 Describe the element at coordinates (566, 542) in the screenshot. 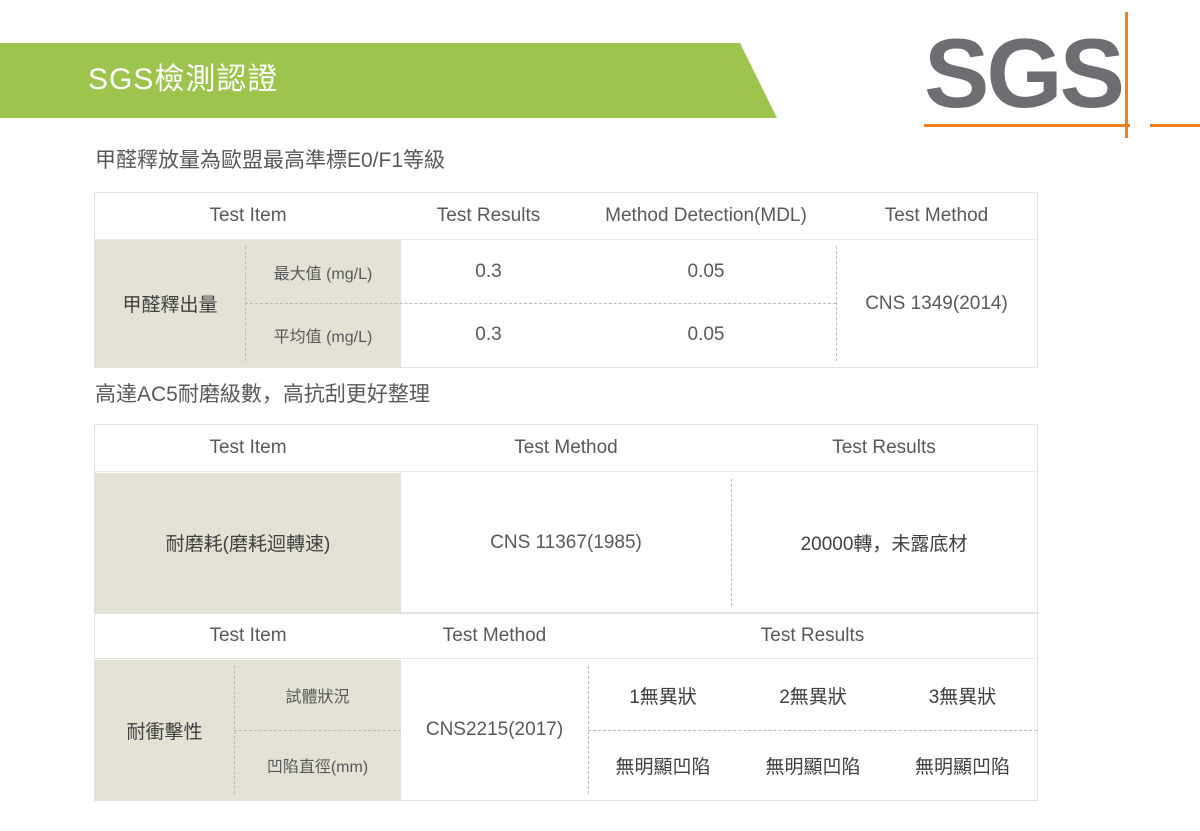

I see `cell-test-method: CNS 11367(1985)` at that location.